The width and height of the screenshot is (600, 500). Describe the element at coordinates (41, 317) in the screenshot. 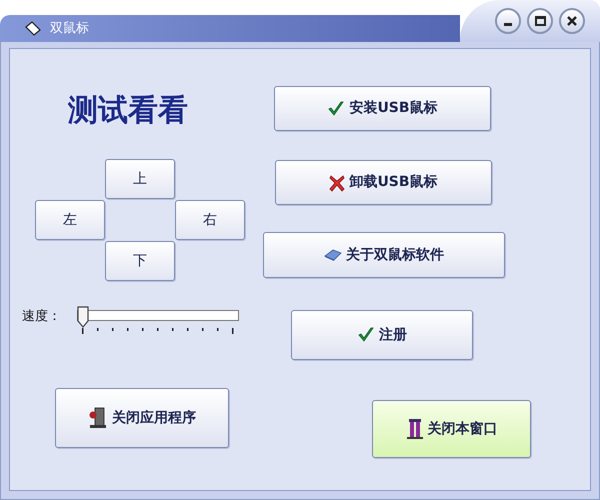

I see `speed-label: 速度：` at that location.